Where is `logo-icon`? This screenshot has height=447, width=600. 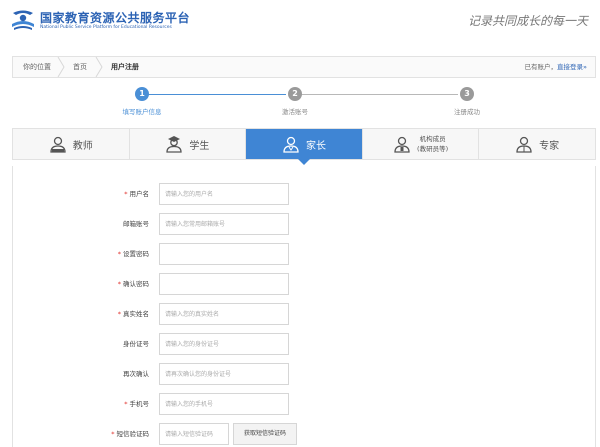
logo-icon is located at coordinates (23, 20).